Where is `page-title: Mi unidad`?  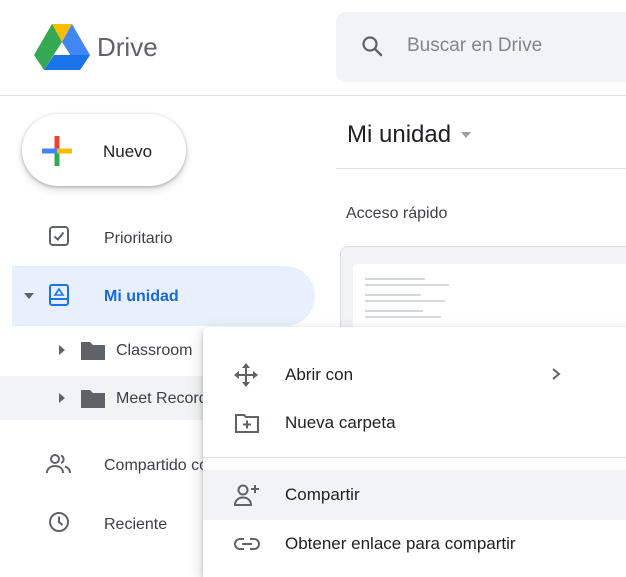
page-title: Mi unidad is located at coordinates (399, 135).